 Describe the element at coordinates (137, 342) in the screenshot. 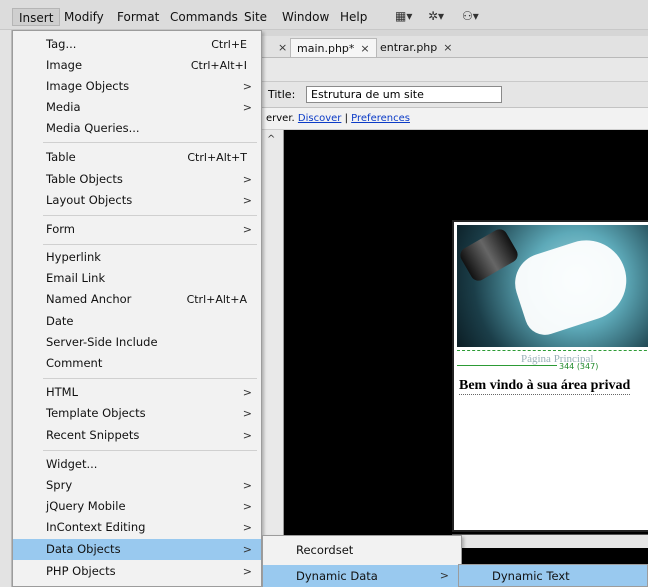

I see `menu-item-server-side-include: Server-Side Include` at that location.